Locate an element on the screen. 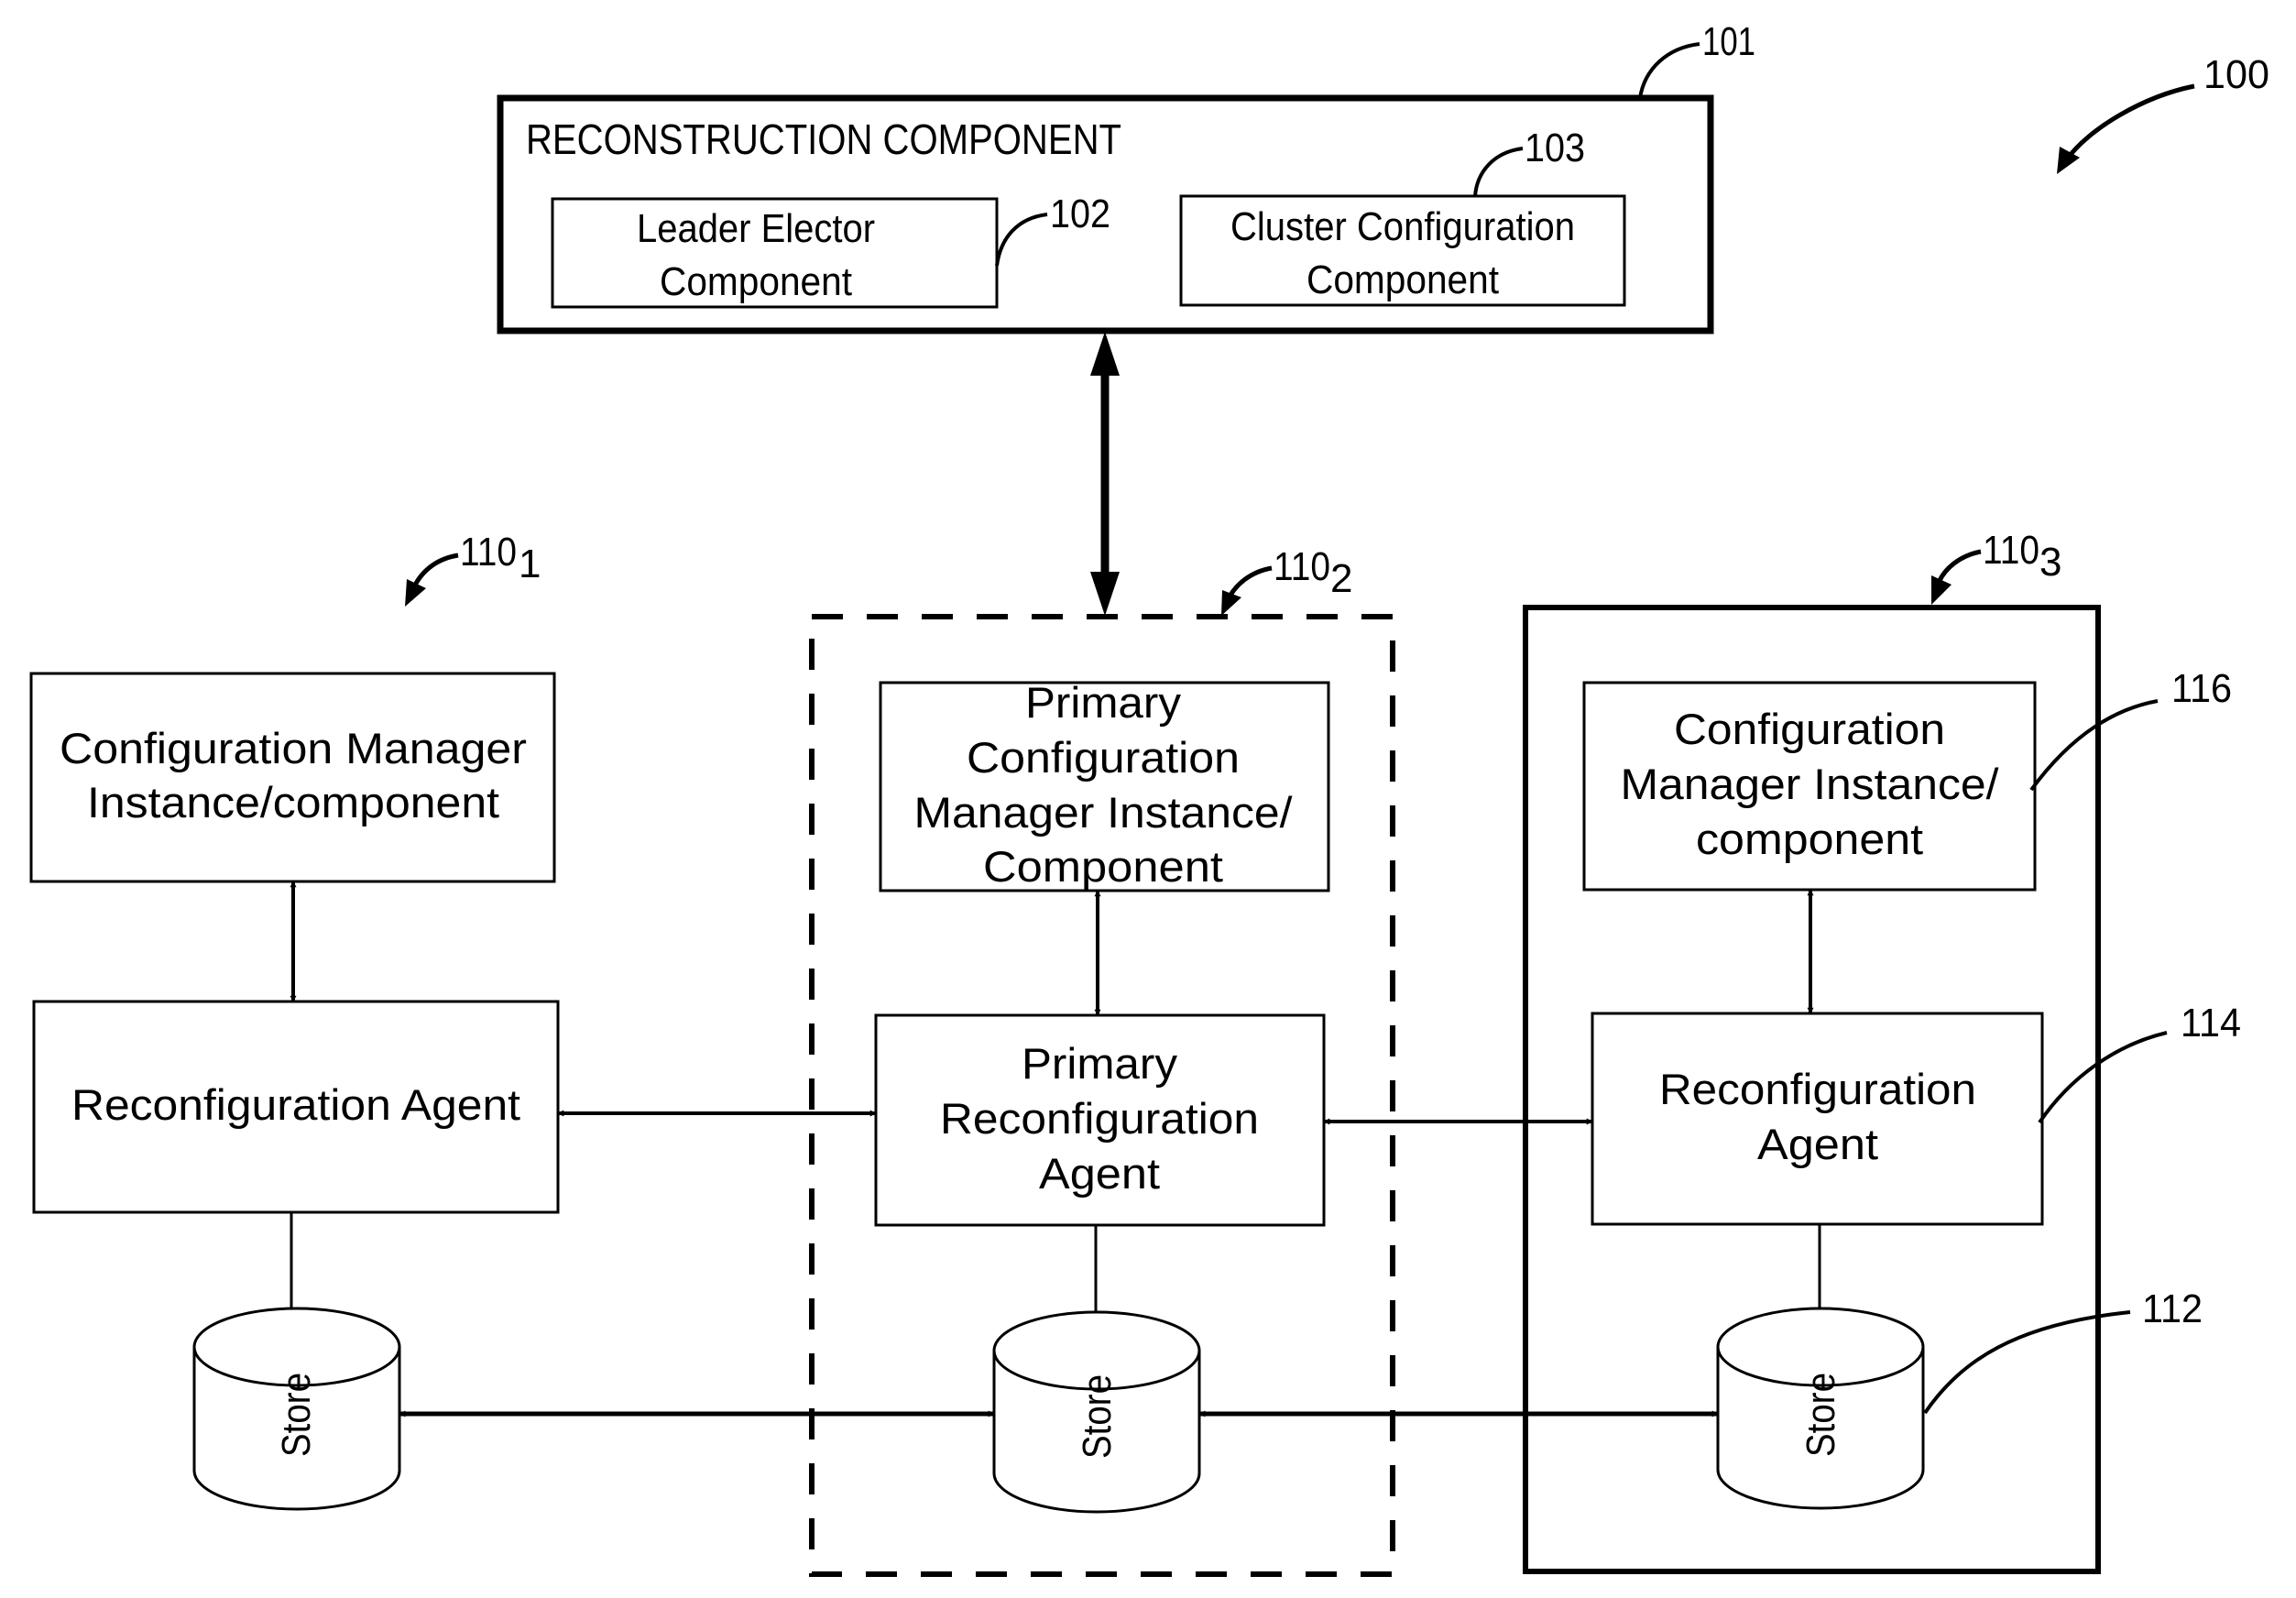  ref-label-110-3: 110 3 is located at coordinates (1996, 566).